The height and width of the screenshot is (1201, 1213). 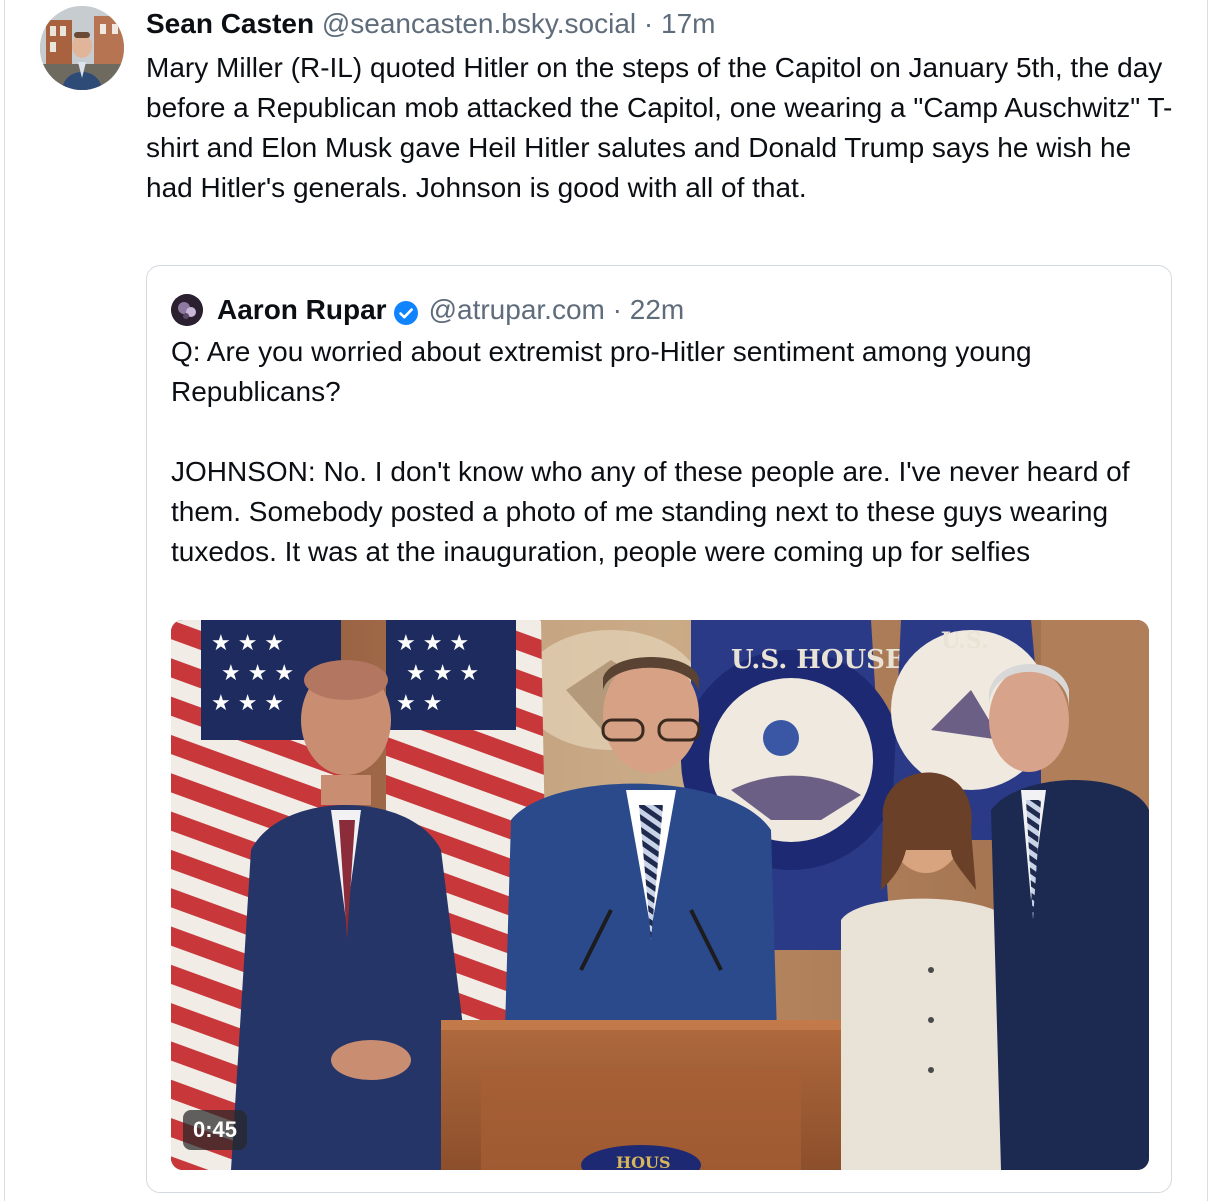 What do you see at coordinates (657, 310) in the screenshot?
I see `quoted-post-timestamp: 22m` at bounding box center [657, 310].